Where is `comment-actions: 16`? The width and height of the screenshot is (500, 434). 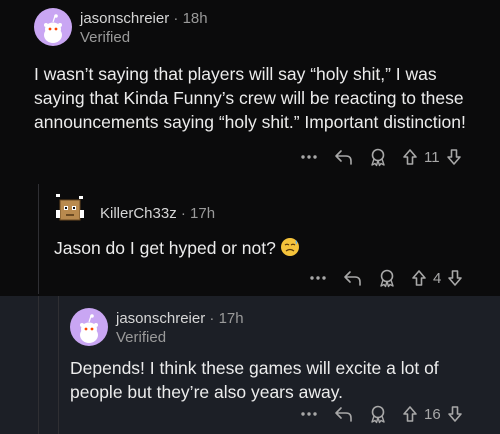
comment-actions: 16 is located at coordinates (380, 414).